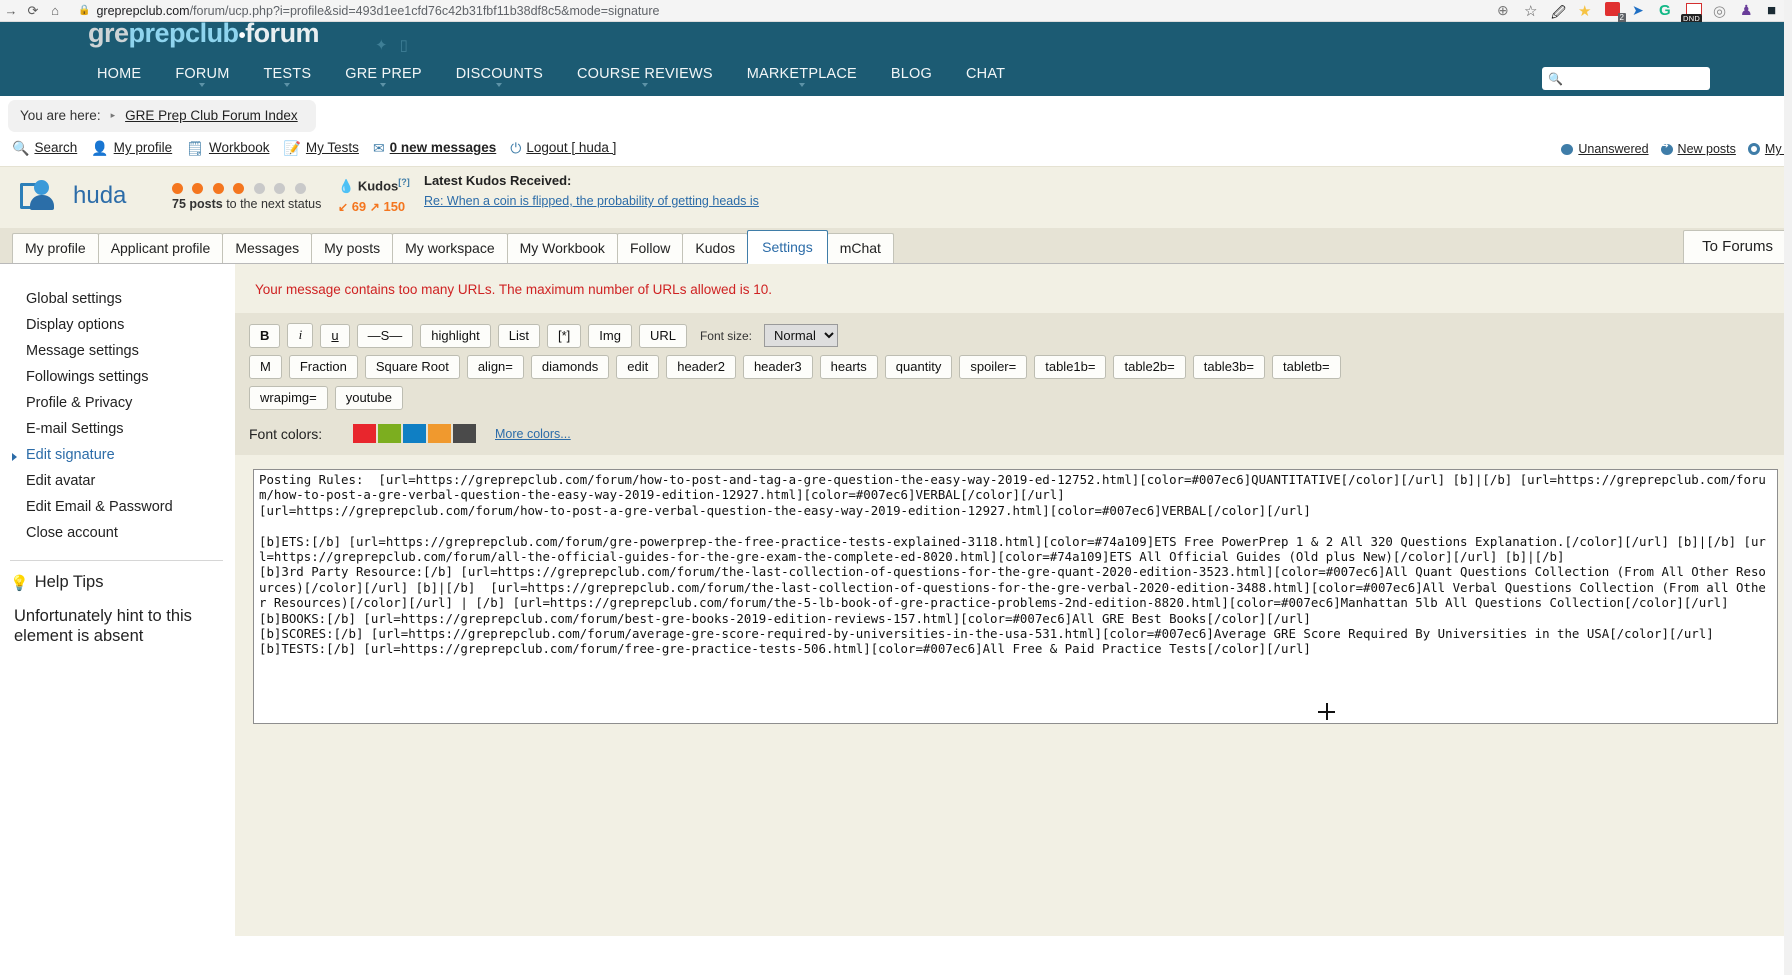 Image resolution: width=1792 pixels, height=975 pixels. I want to click on bbcode-spoiler-button: spoiler=, so click(993, 367).